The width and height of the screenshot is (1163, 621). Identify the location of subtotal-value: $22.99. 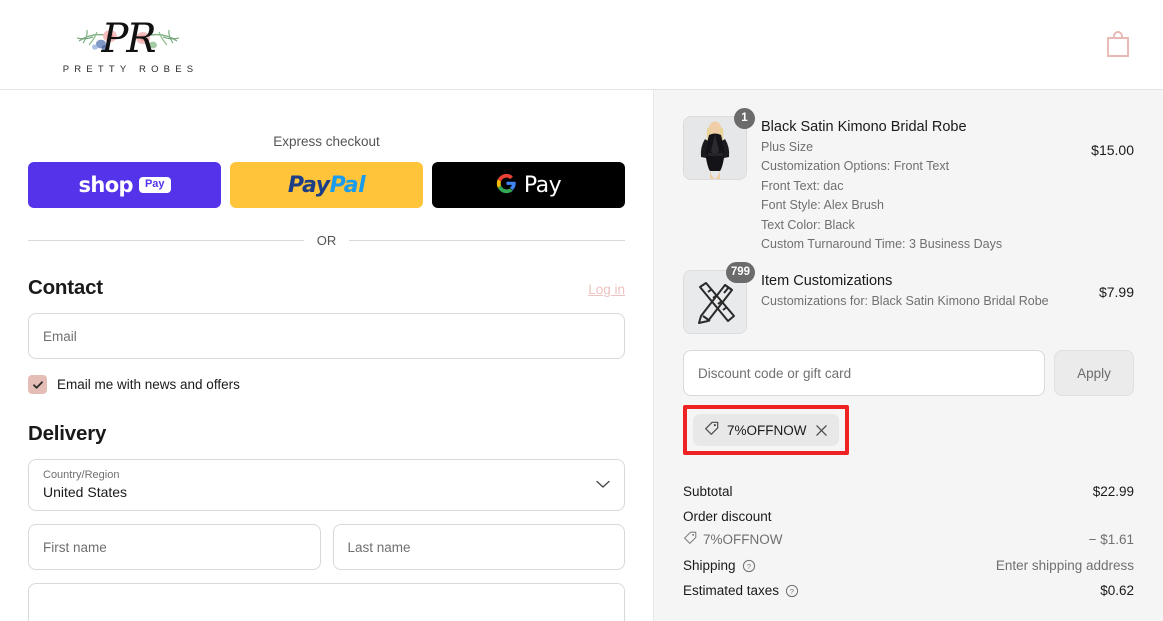
(1113, 492).